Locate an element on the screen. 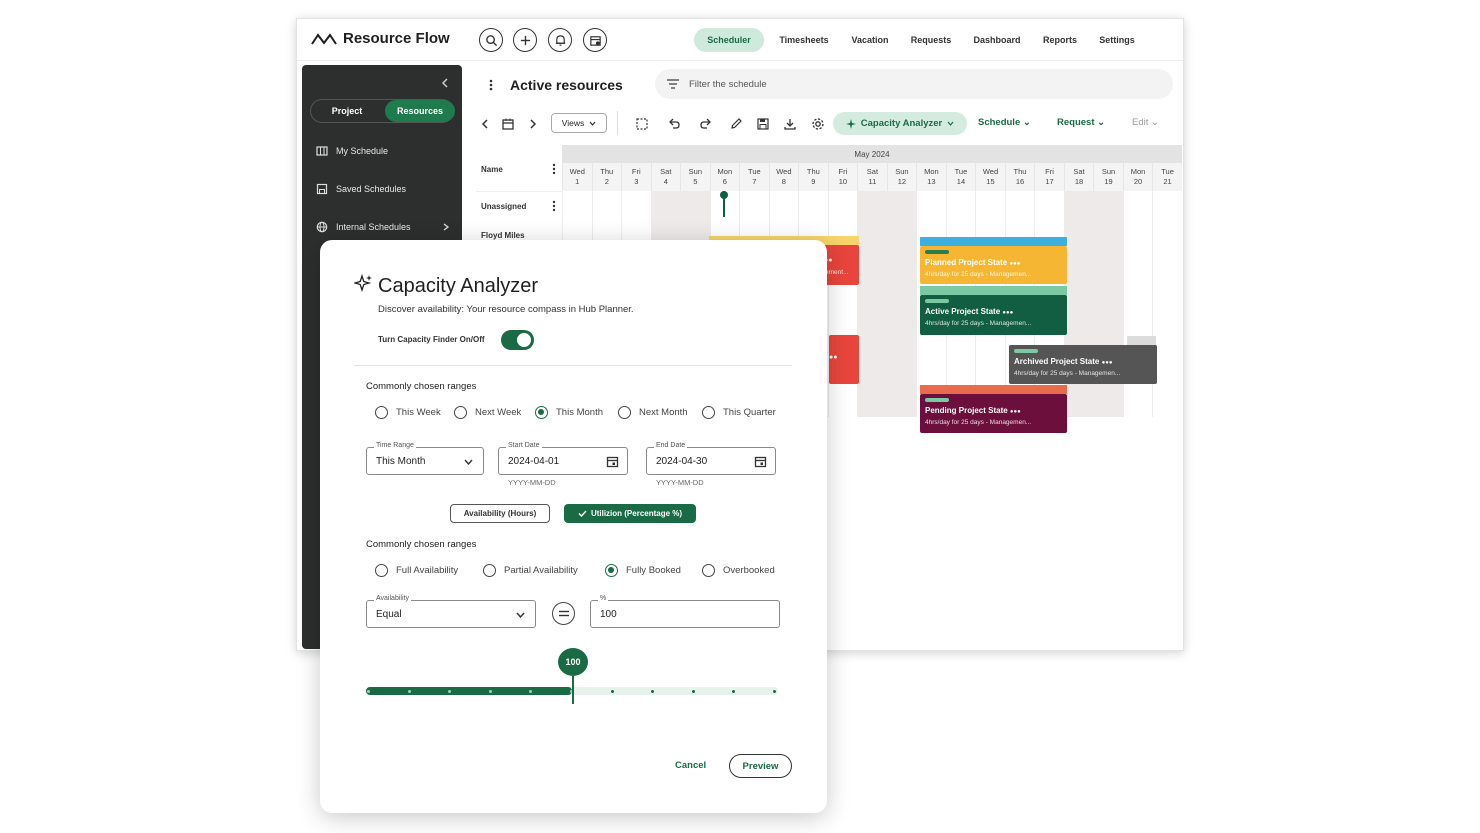 This screenshot has width=1480, height=833. save-icon is located at coordinates (763, 124).